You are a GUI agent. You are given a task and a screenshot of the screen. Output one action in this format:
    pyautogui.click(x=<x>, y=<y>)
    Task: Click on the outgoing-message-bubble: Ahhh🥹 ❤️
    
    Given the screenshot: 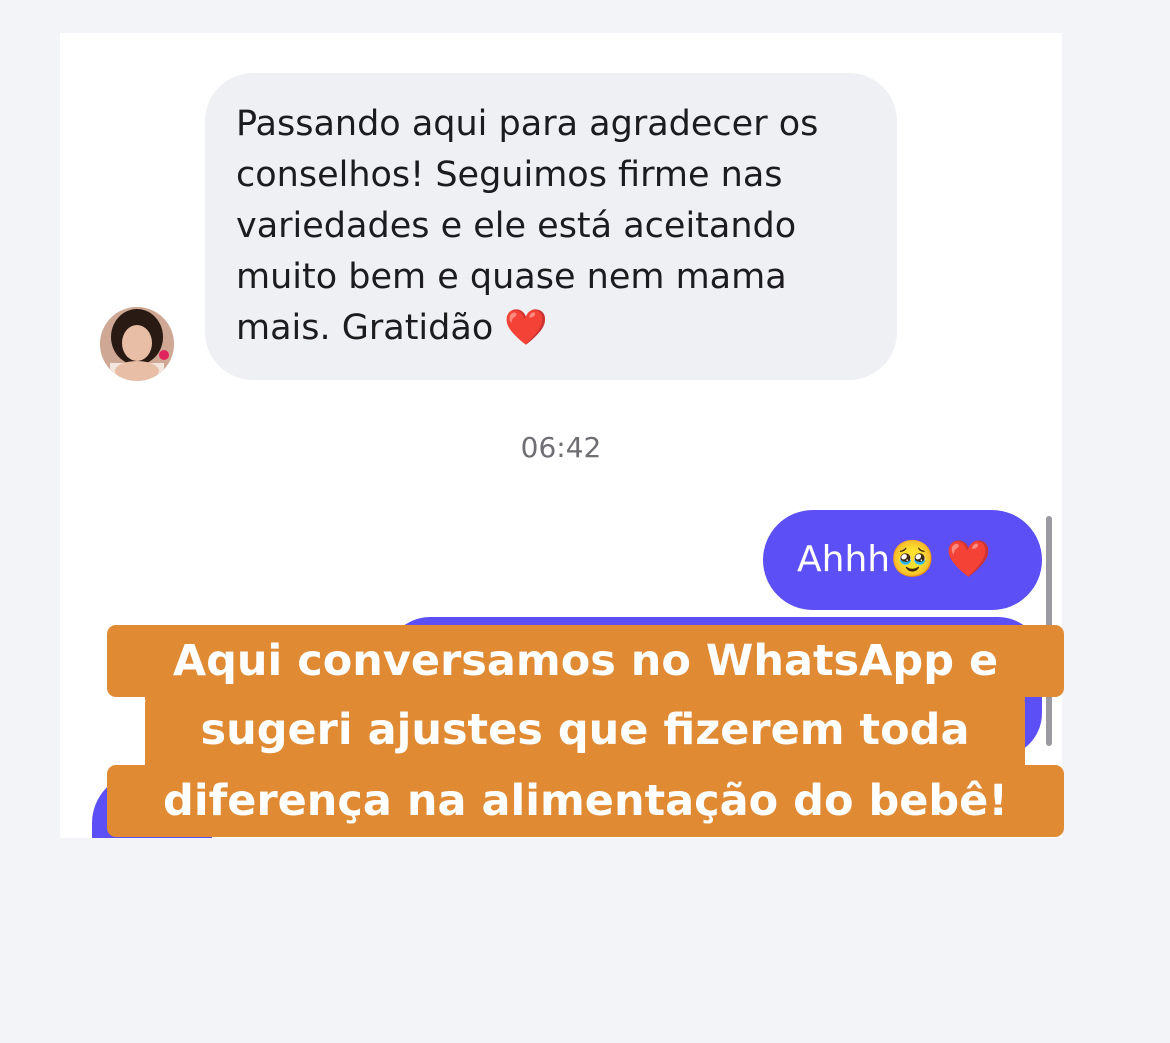 What is the action you would take?
    pyautogui.click(x=902, y=560)
    